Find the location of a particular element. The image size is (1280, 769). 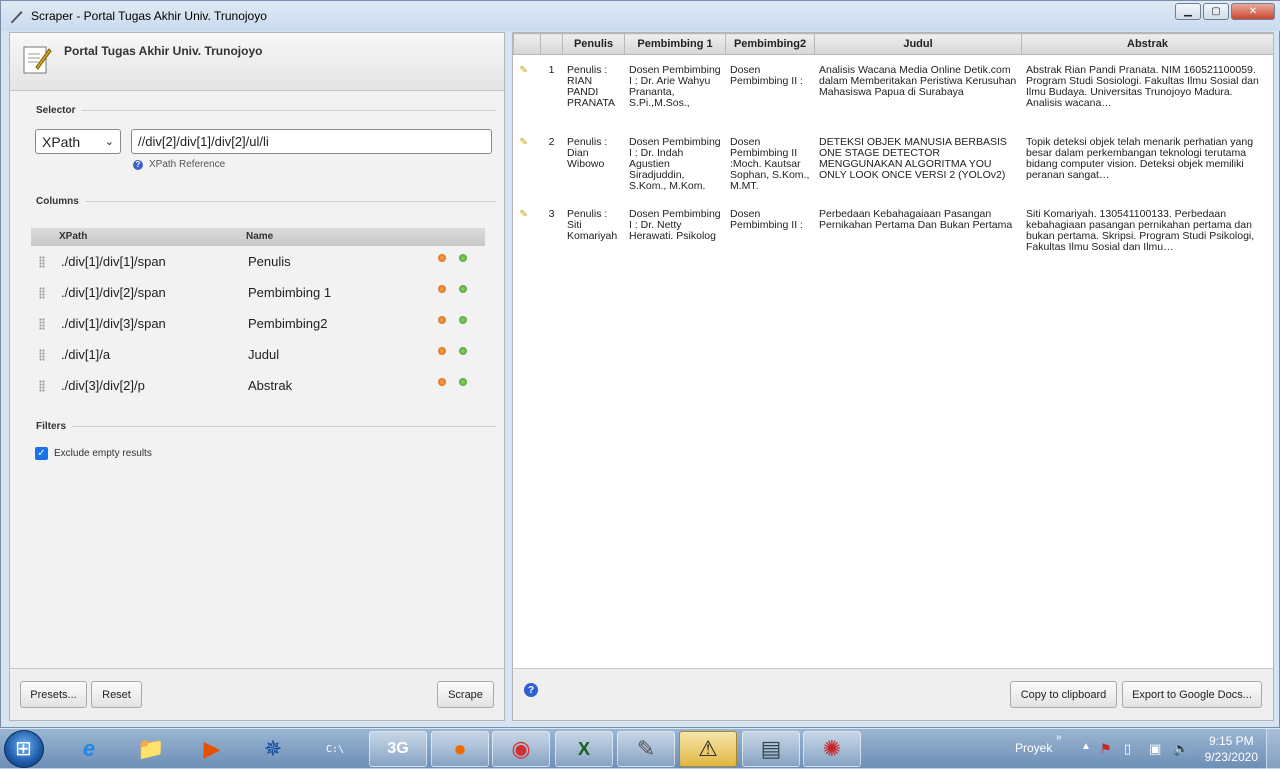

column-name: Judul is located at coordinates (263, 354).